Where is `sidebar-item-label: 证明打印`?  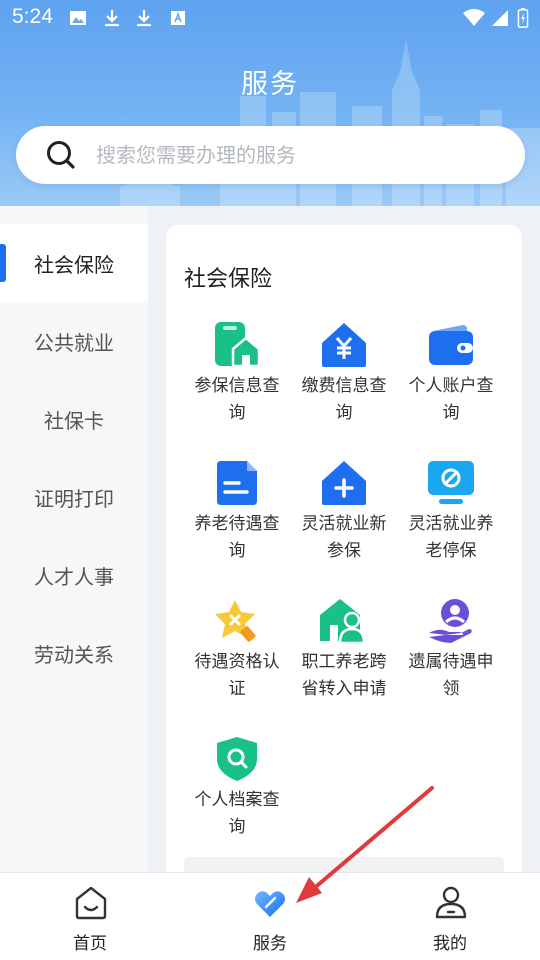 sidebar-item-label: 证明打印 is located at coordinates (74, 498).